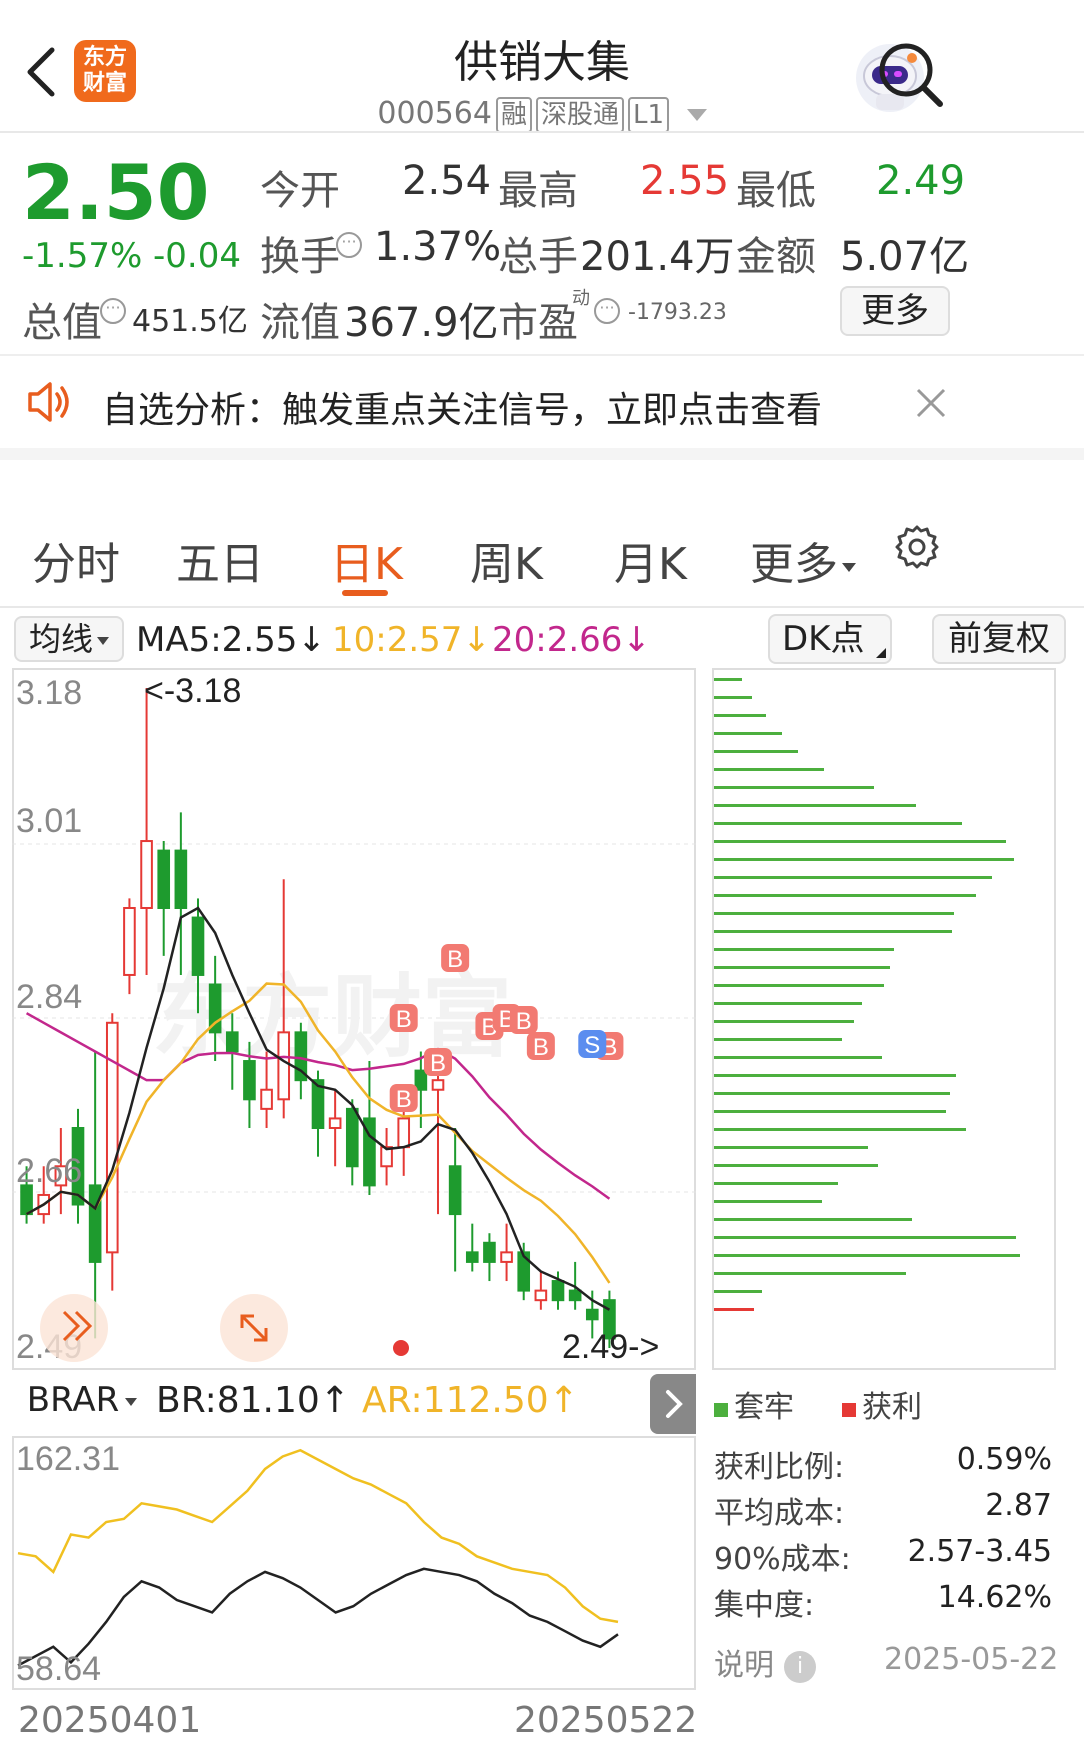 The width and height of the screenshot is (1084, 1749). I want to click on brar-chart: 162.31 58.64, so click(354, 1563).